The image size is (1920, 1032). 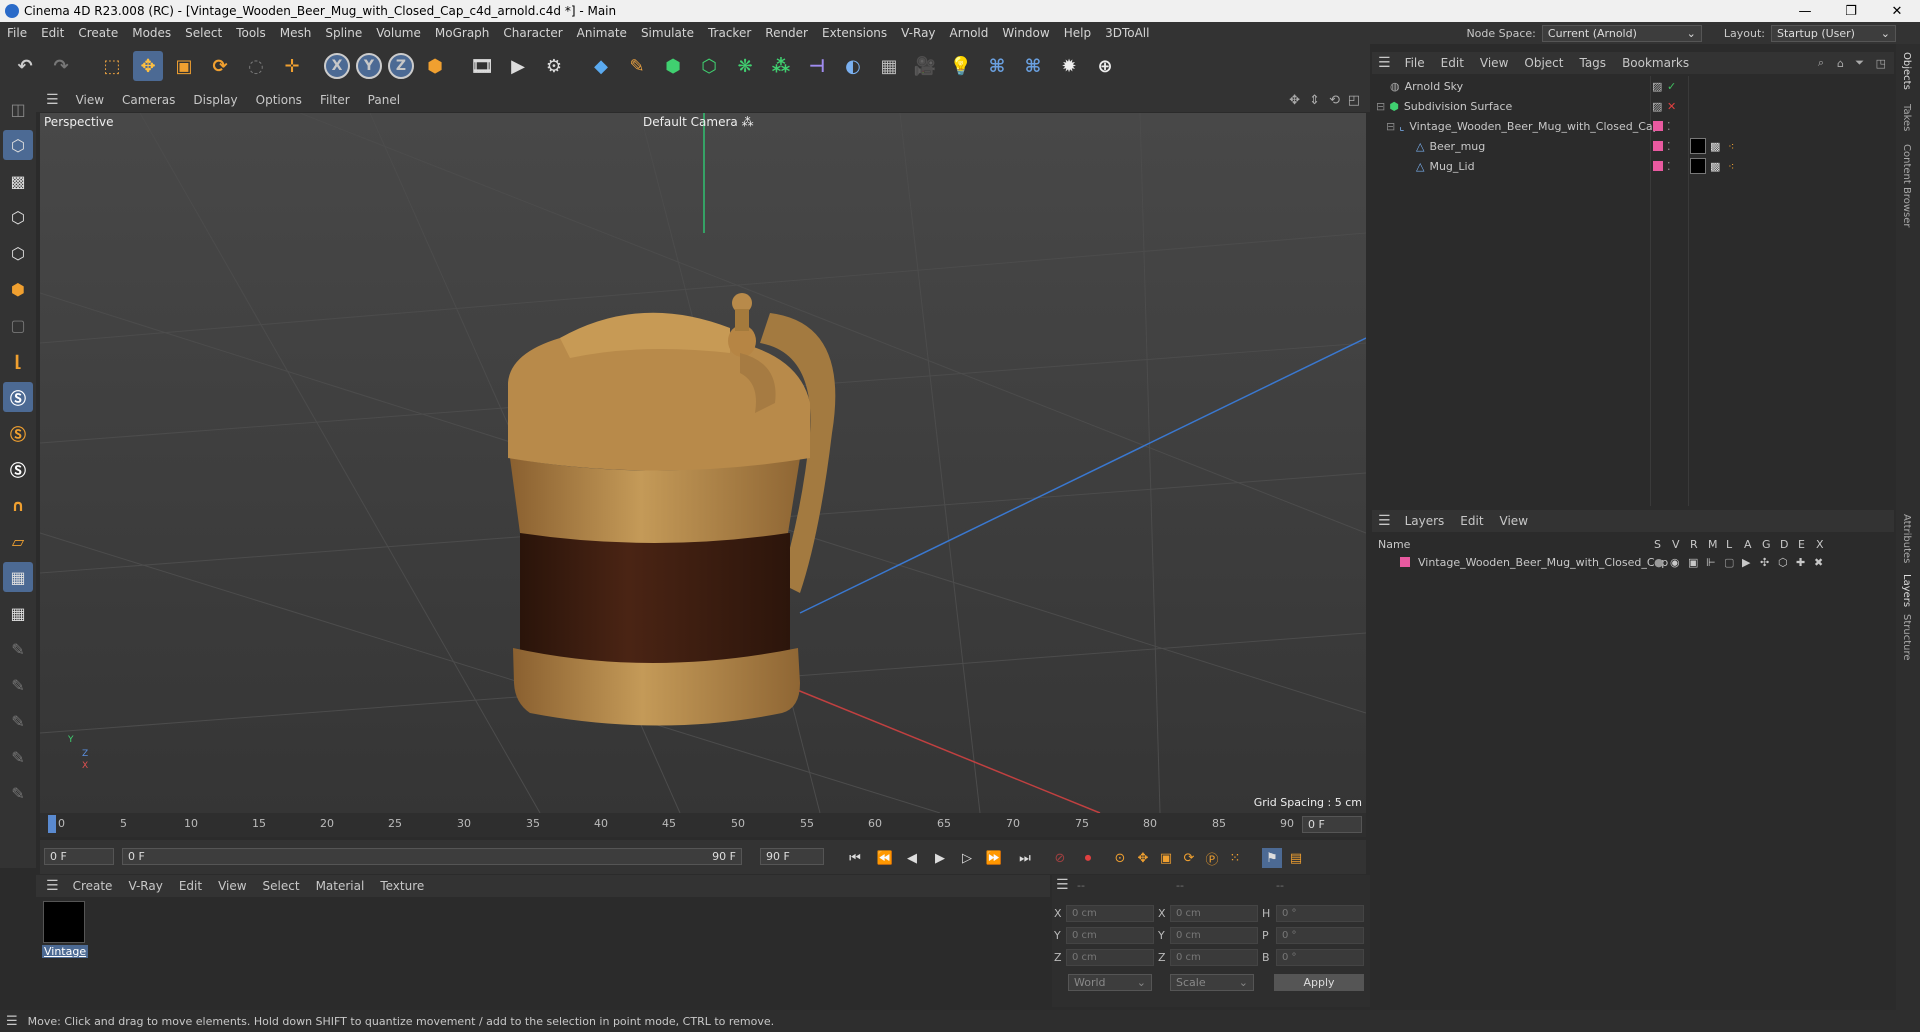 I want to click on object-mode-icon: ⬡, so click(x=18, y=145).